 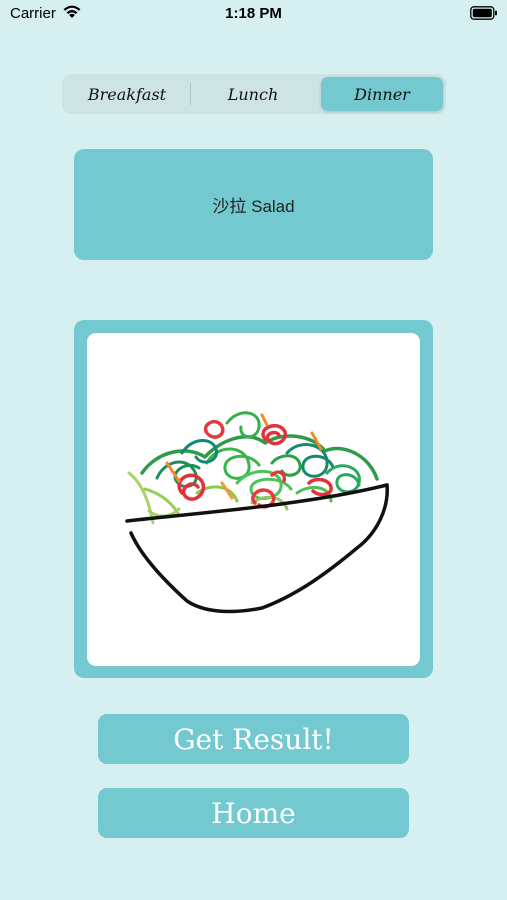 I want to click on status-bar: Carrier 1:18 PM, so click(x=253, y=14).